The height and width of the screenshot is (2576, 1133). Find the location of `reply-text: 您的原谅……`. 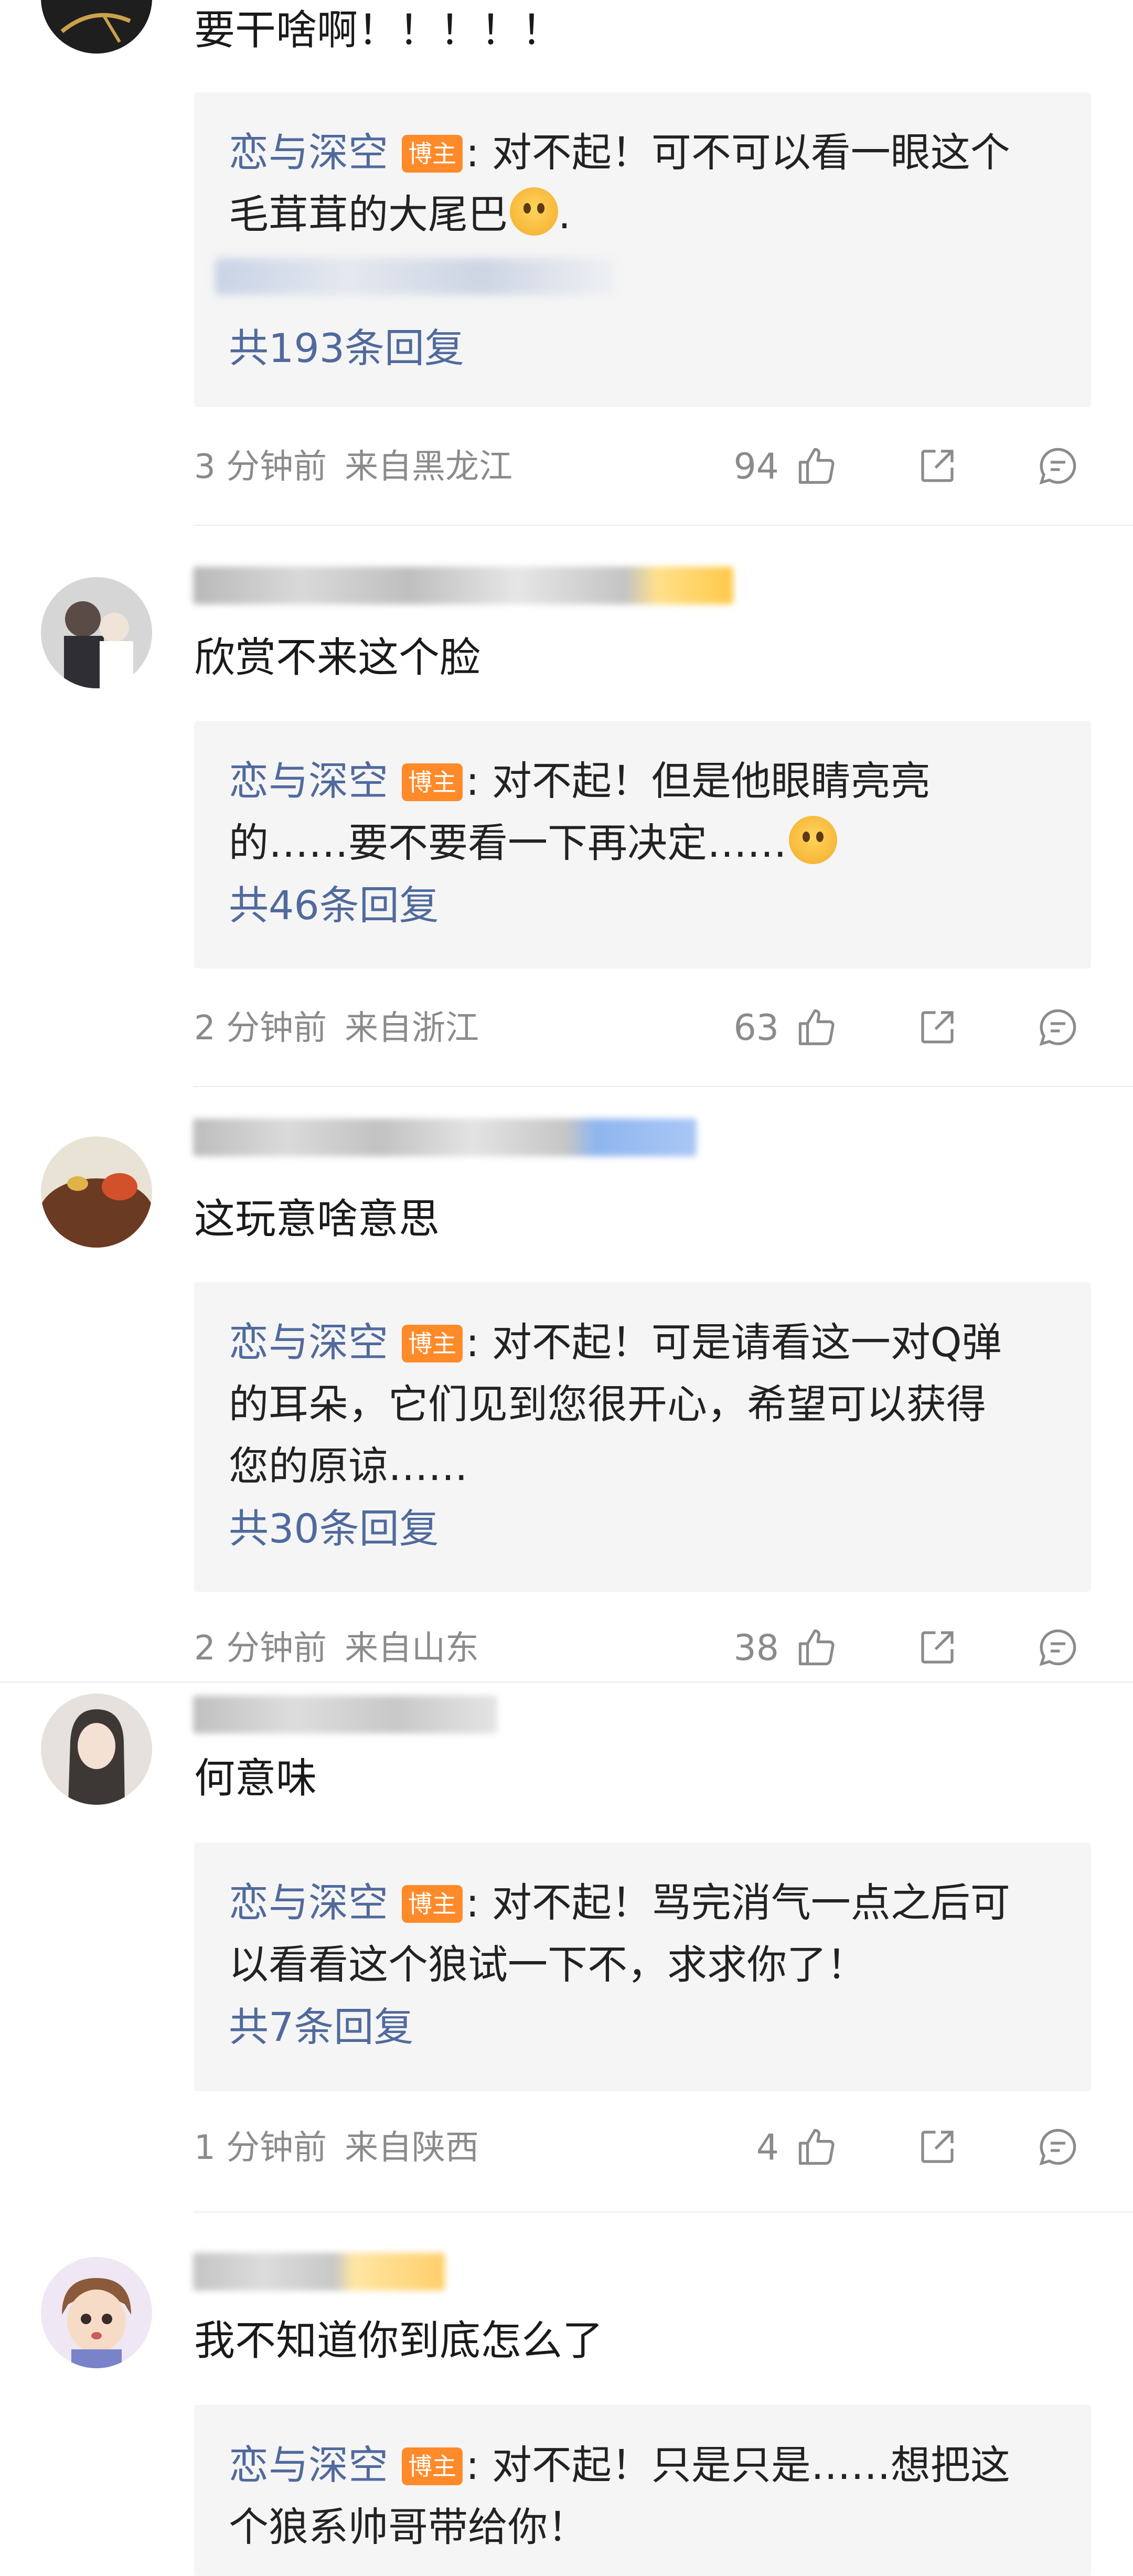

reply-text: 您的原谅…… is located at coordinates (348, 1466).